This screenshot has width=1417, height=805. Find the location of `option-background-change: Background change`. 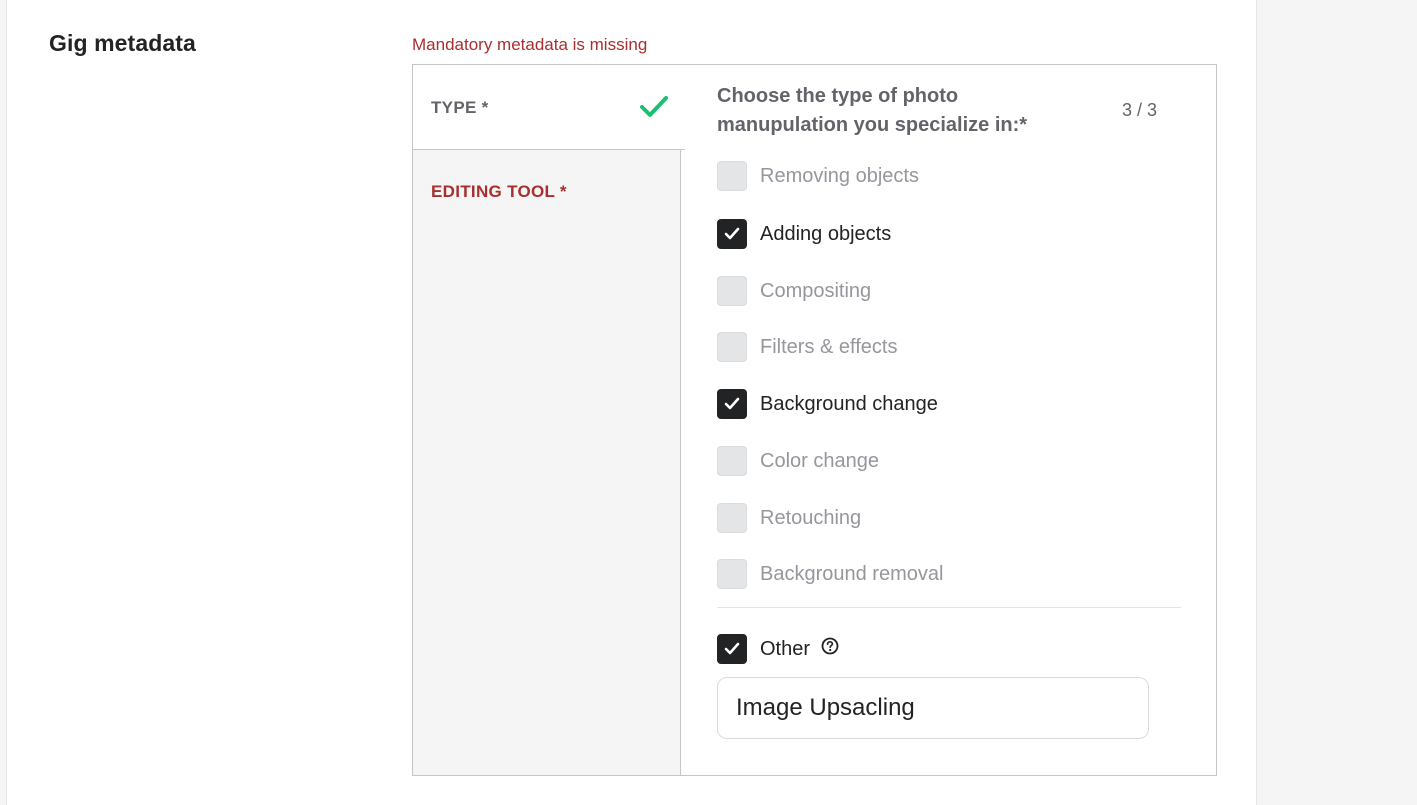

option-background-change: Background change is located at coordinates (827, 404).